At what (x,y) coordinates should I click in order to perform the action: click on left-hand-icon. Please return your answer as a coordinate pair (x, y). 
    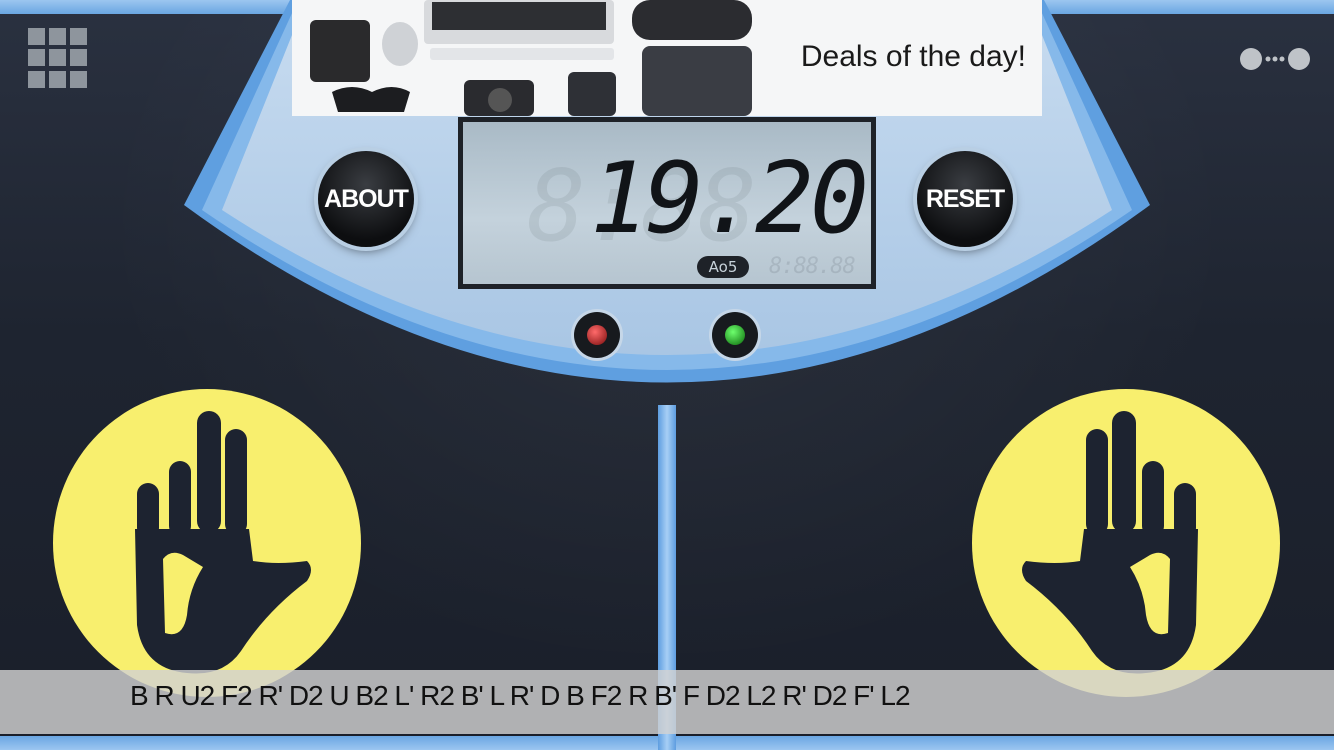
    Looking at the image, I should click on (223, 542).